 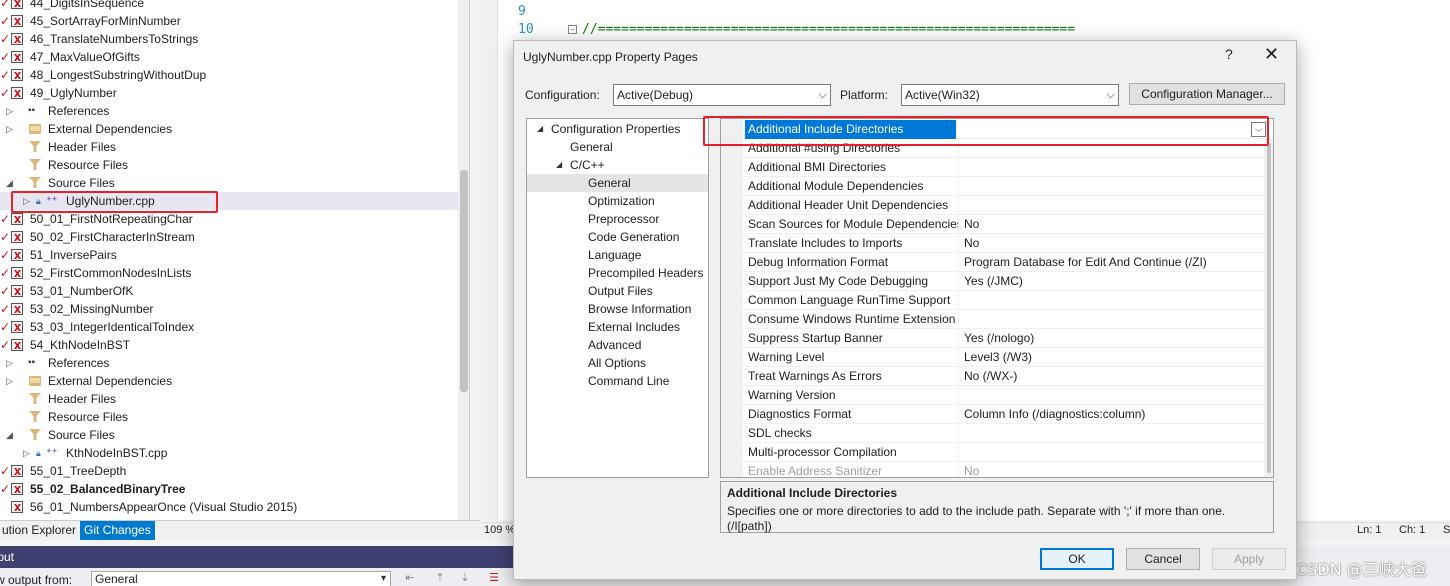 What do you see at coordinates (822, 95) in the screenshot?
I see `chevron-down-icon: ⌵` at bounding box center [822, 95].